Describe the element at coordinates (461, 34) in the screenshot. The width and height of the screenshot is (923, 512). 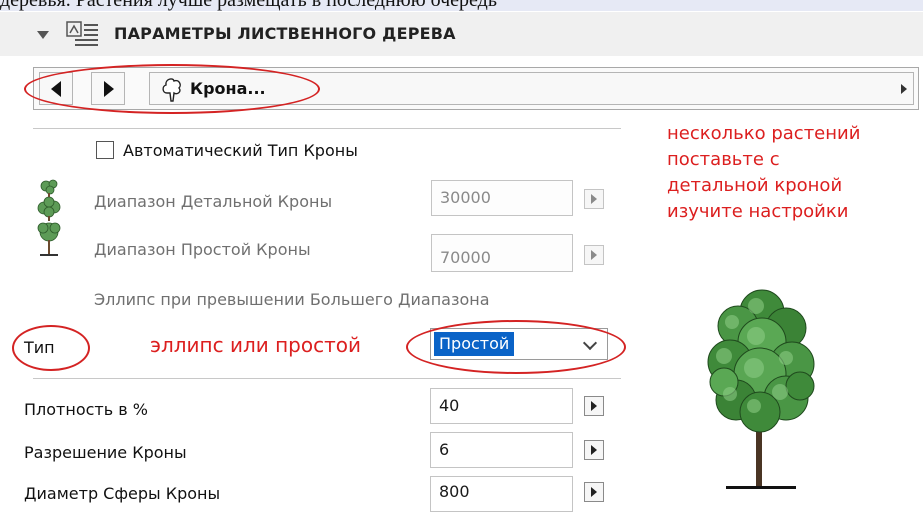
I see `panel-header: ПАРАМЕТРЫ ЛИСТВЕННОГО ДЕРЕВА` at that location.